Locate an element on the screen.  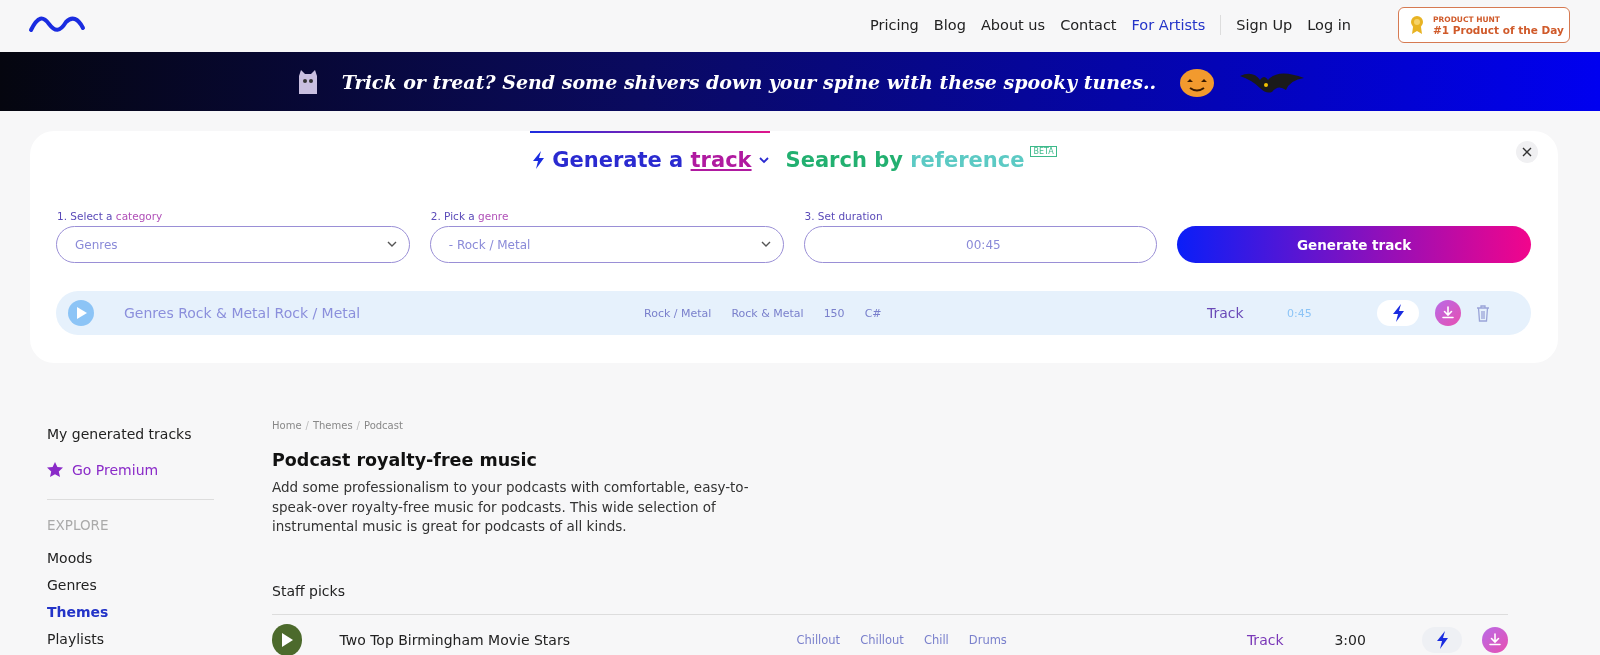
sidebar-link: Genres is located at coordinates (130, 584).